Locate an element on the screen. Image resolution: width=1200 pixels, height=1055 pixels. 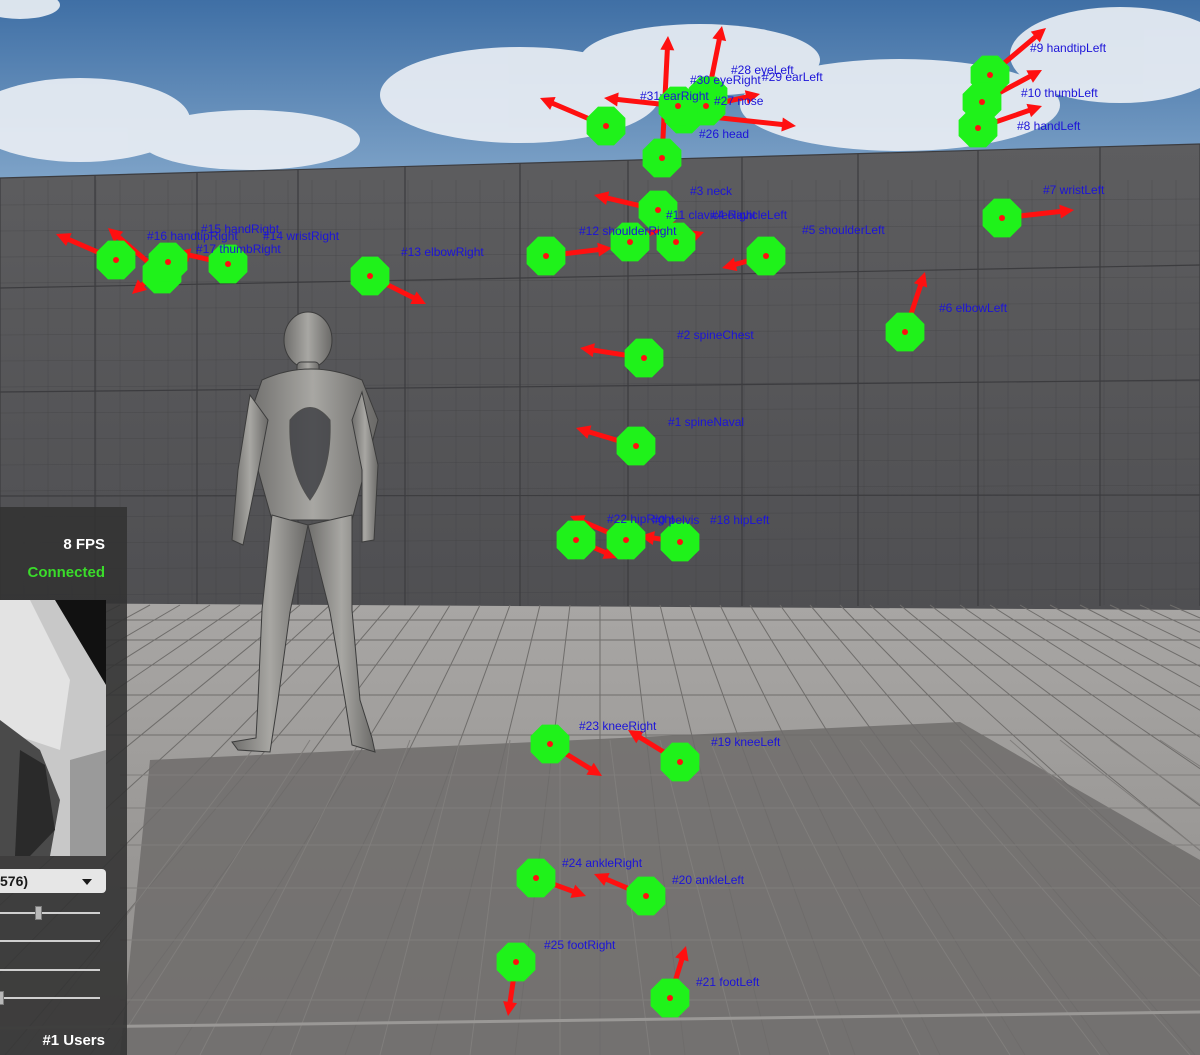
joint-label-22: #22 hipRight is located at coordinates (641, 519).